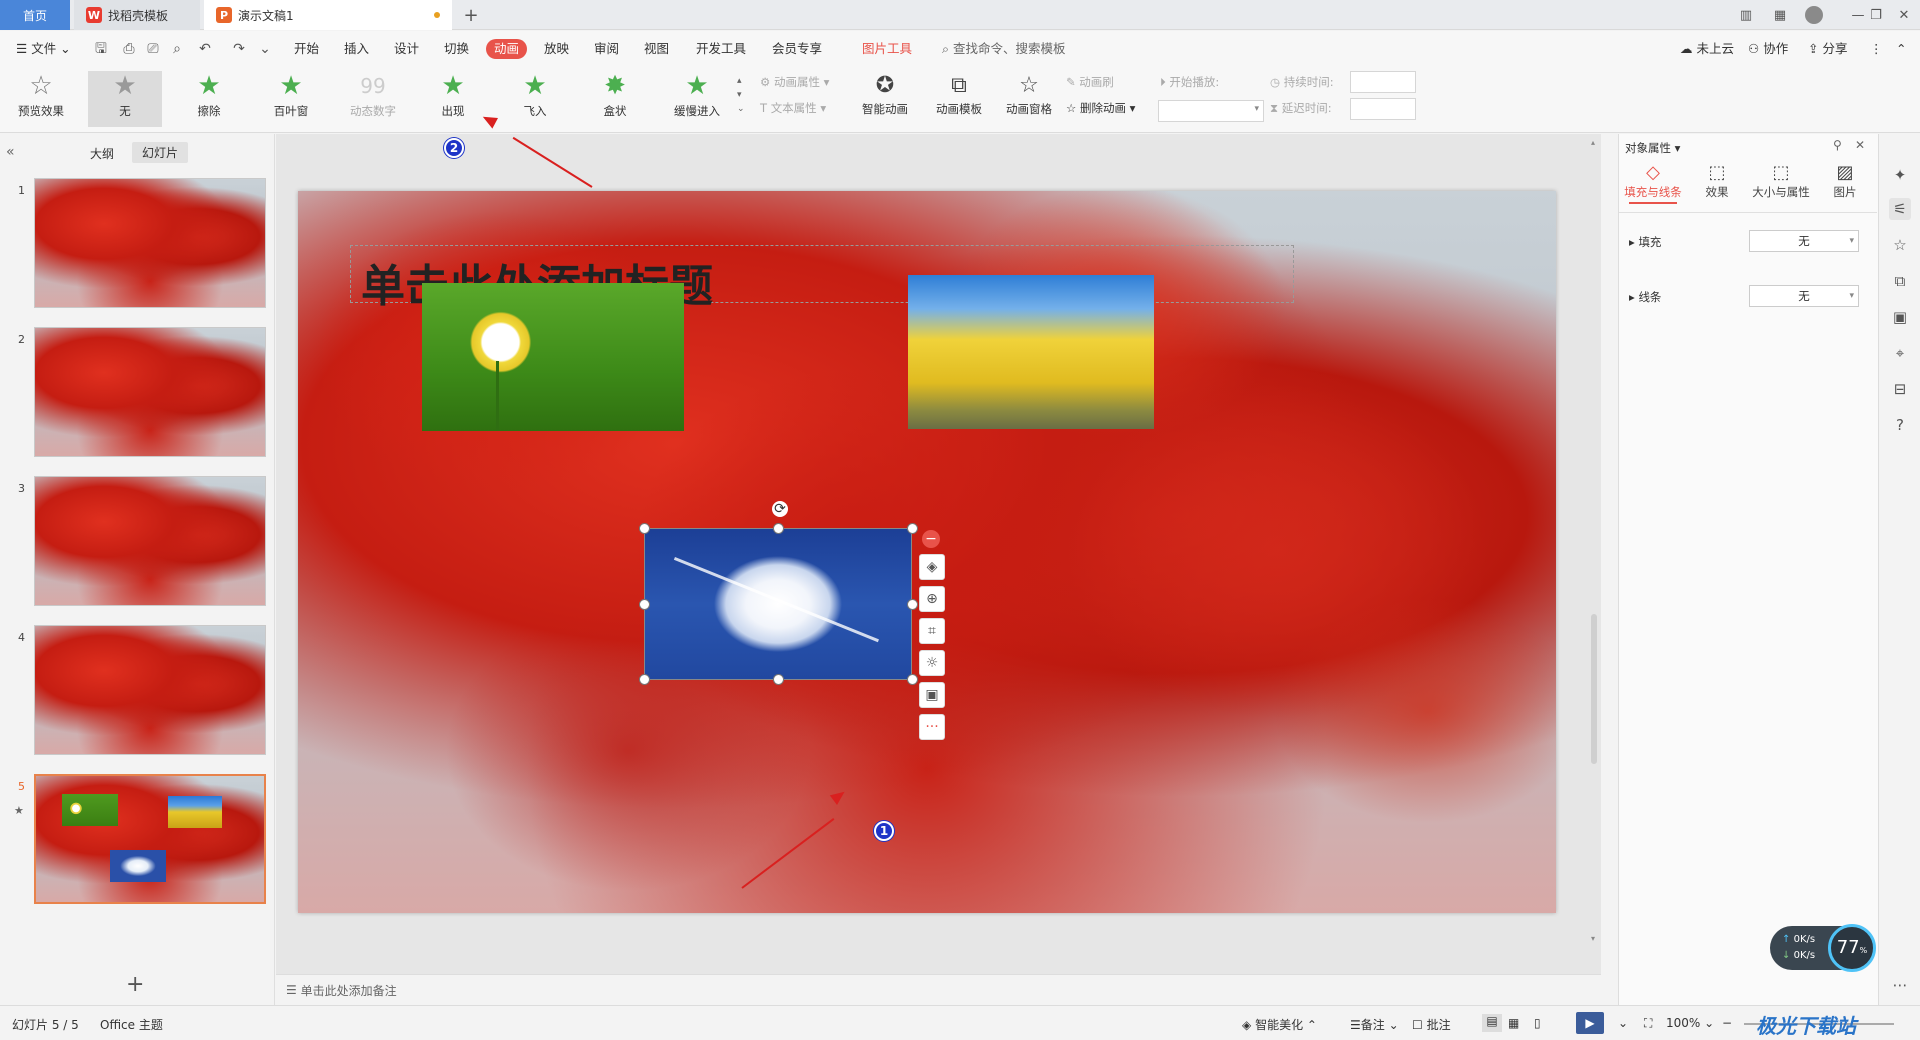 Image resolution: width=1920 pixels, height=1040 pixels. I want to click on start-select: ▾, so click(1211, 111).